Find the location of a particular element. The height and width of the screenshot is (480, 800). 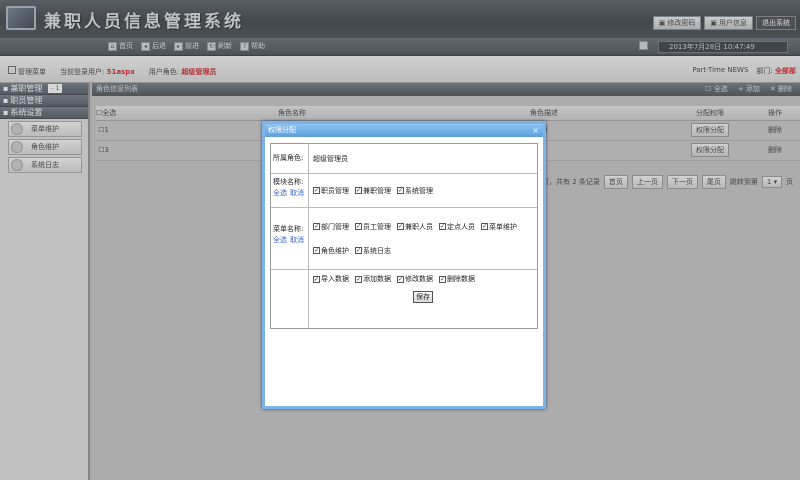

perm-list: ✓ 导入数据 ✓ 添加数据 ✓ 修改数据 ✓ 删除数据 保存 is located at coordinates (423, 299).